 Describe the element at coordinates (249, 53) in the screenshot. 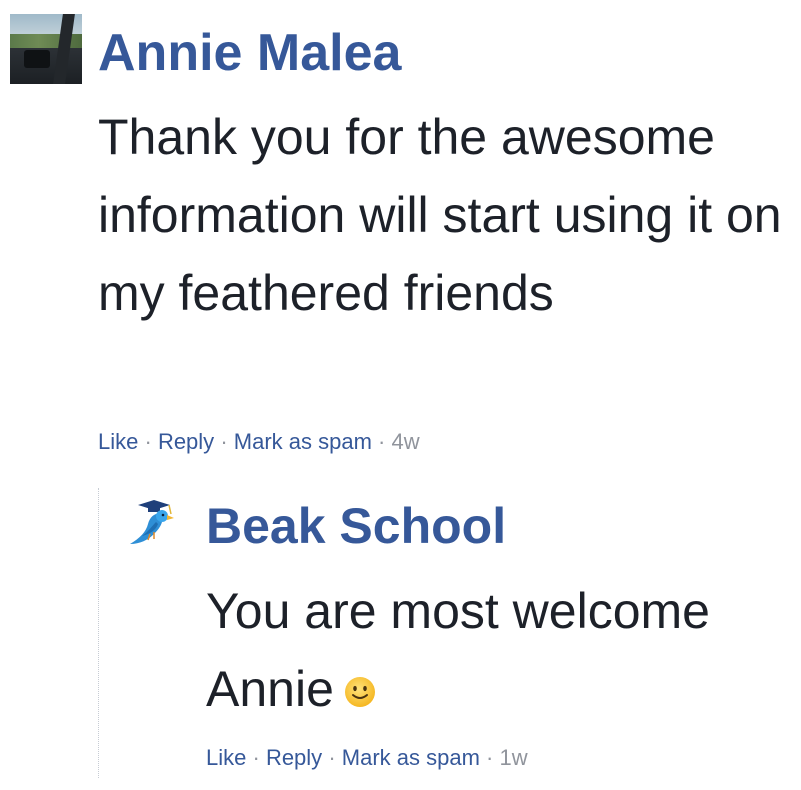

I see `comment-author-link: Annie Malea` at that location.